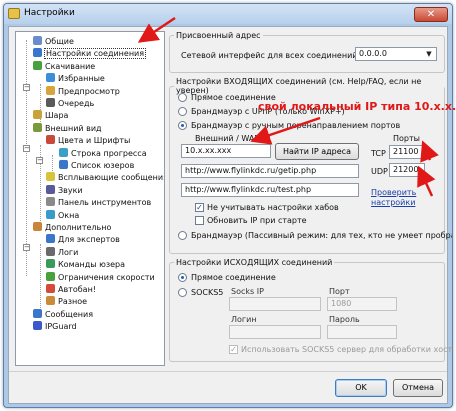 The width and height of the screenshot is (456, 411). I want to click on arrow-to-wan-ip-icon, so click(285, 130).